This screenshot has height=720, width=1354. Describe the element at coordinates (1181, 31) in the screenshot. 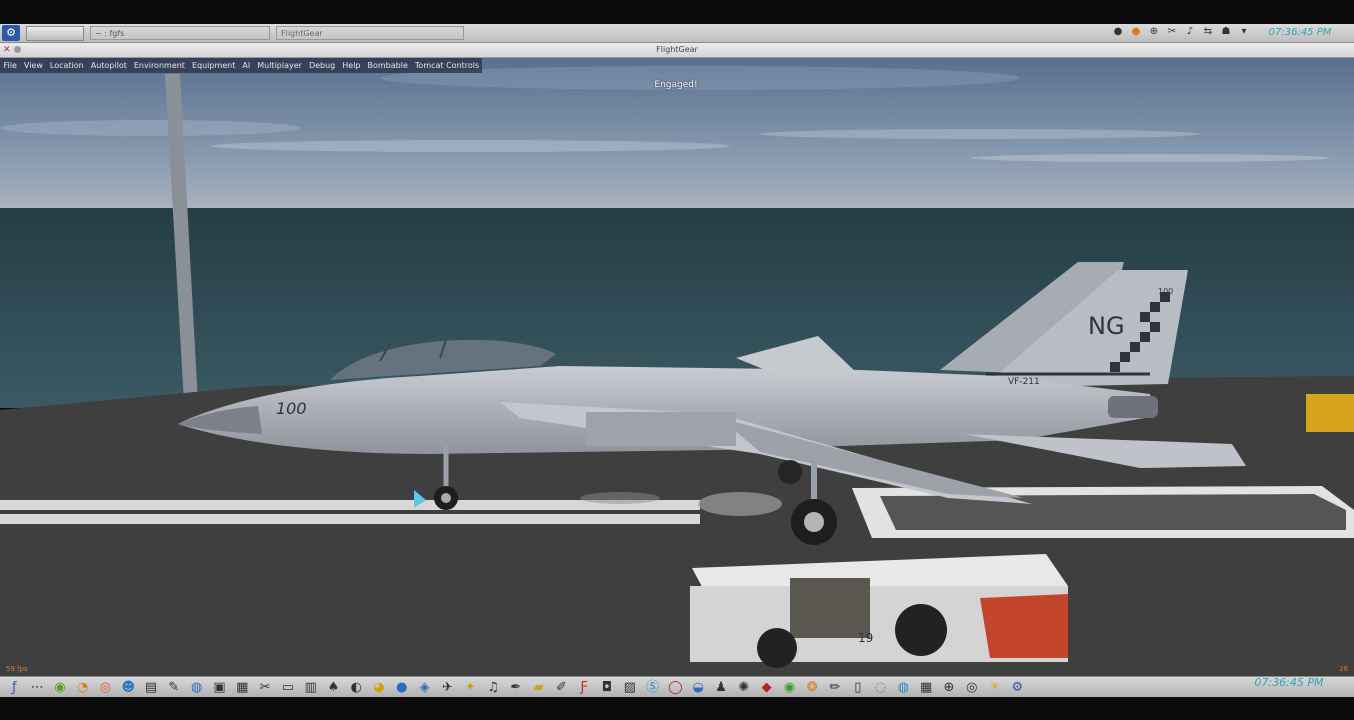

I see `system-tray: ● ● ⊕ ✂ ♪ ⇆ ☗ ▾` at that location.